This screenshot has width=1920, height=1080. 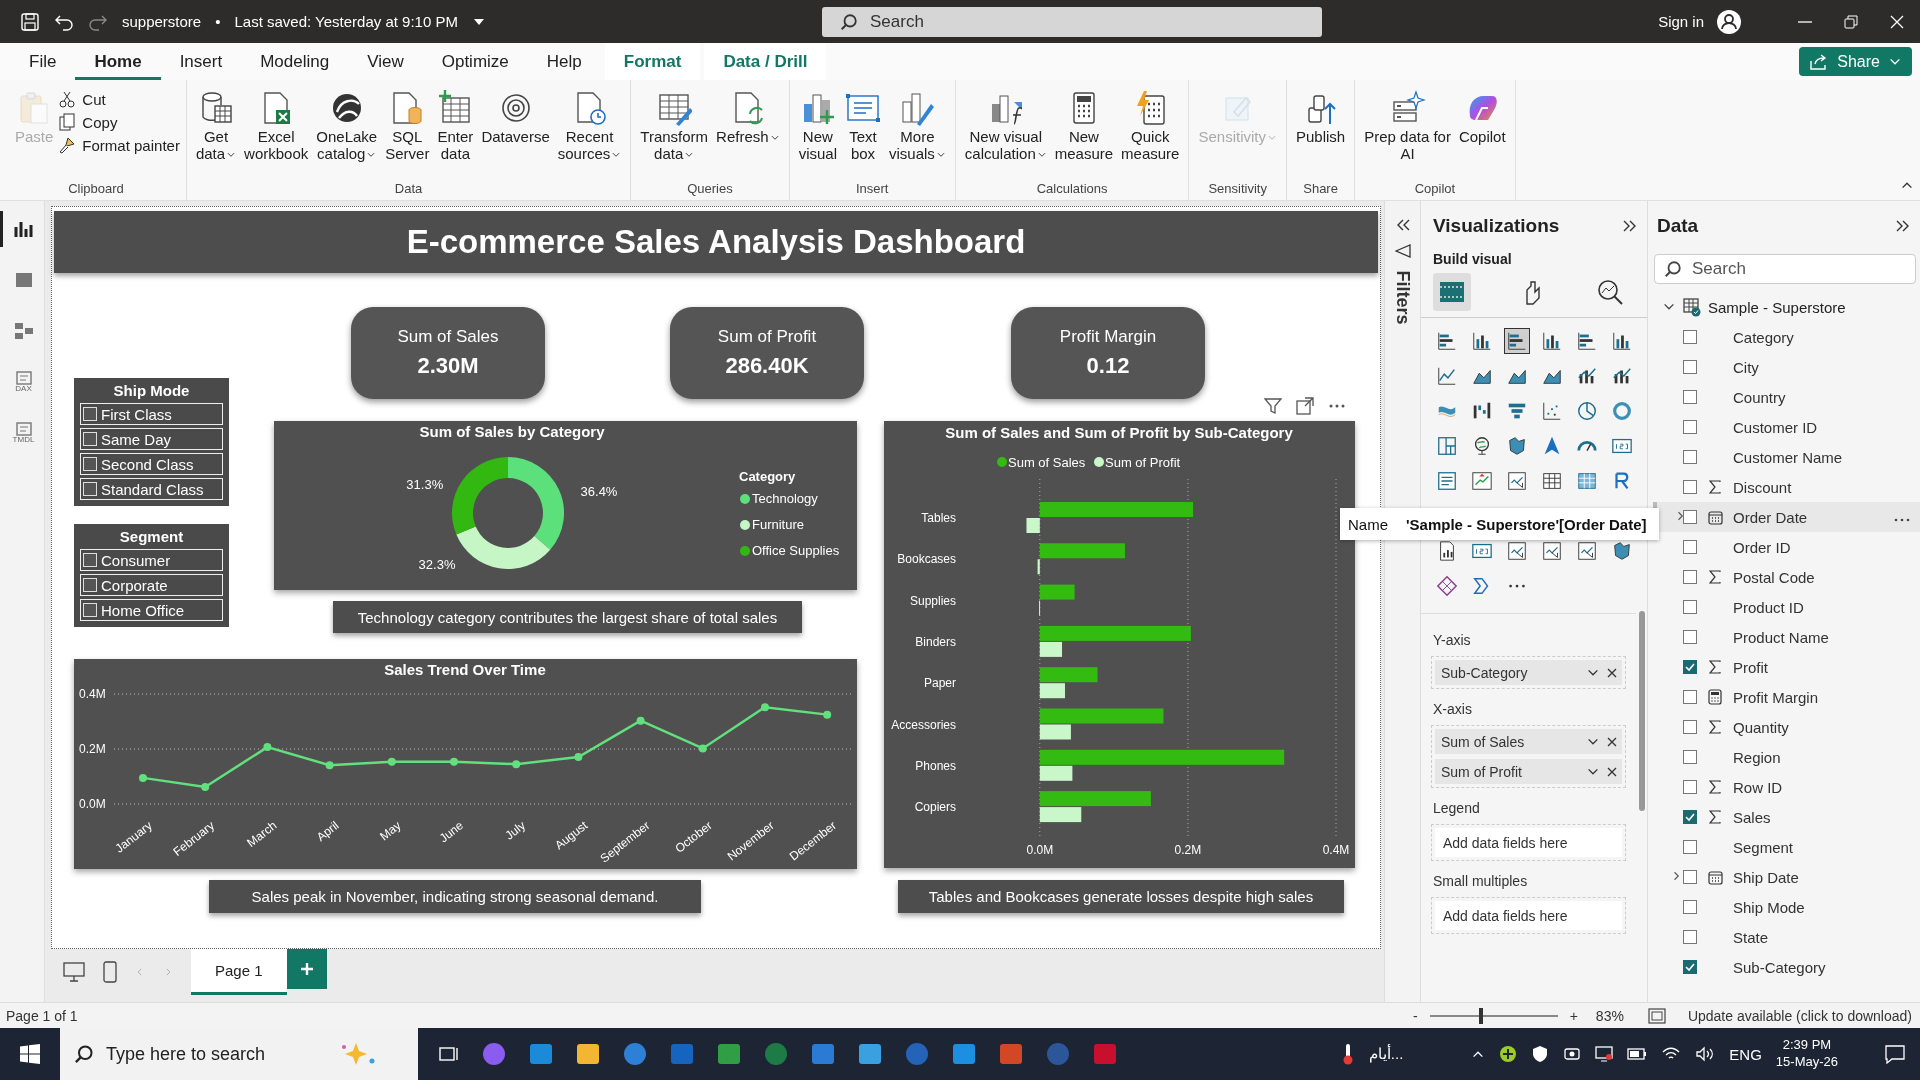 I want to click on ribbon-button: Recent sources, so click(x=589, y=126).